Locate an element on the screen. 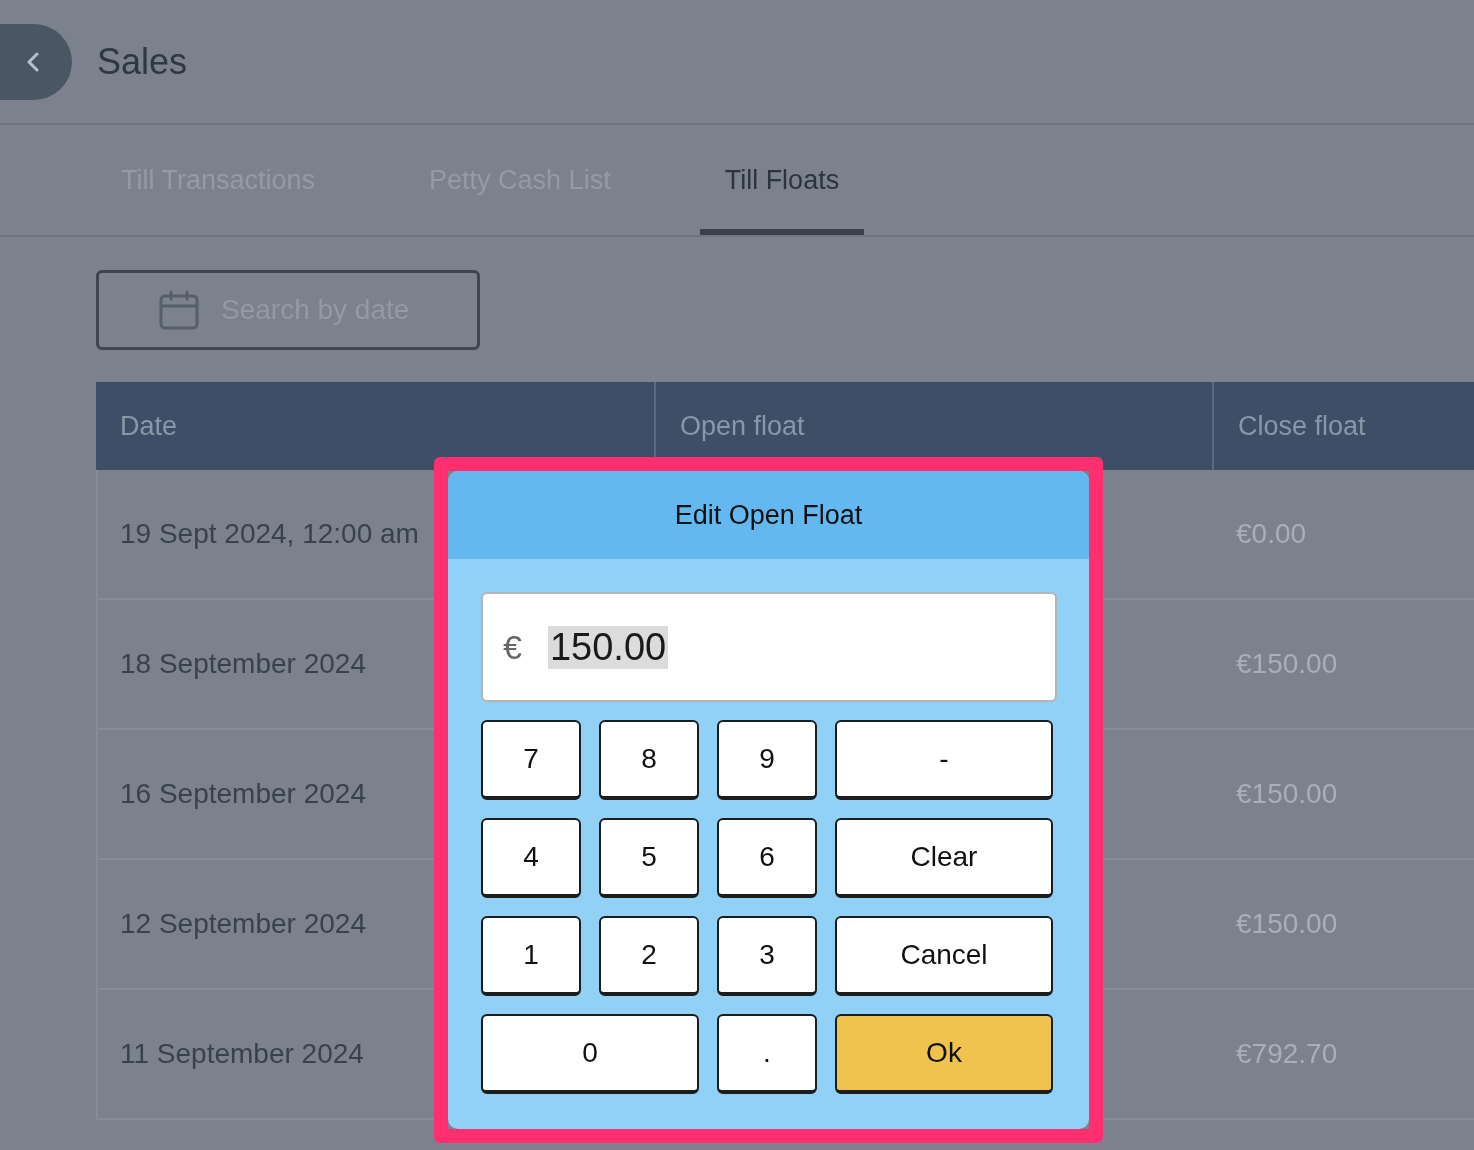 The width and height of the screenshot is (1474, 1150). keypad-button: 9 is located at coordinates (767, 760).